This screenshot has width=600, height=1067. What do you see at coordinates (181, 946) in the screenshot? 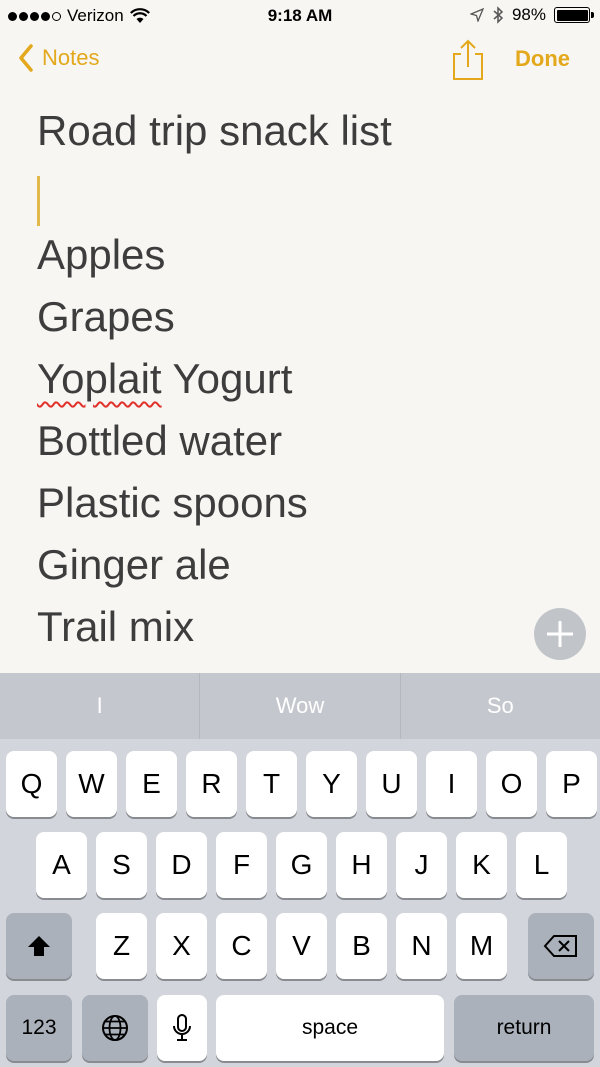
I see `key-x: X` at bounding box center [181, 946].